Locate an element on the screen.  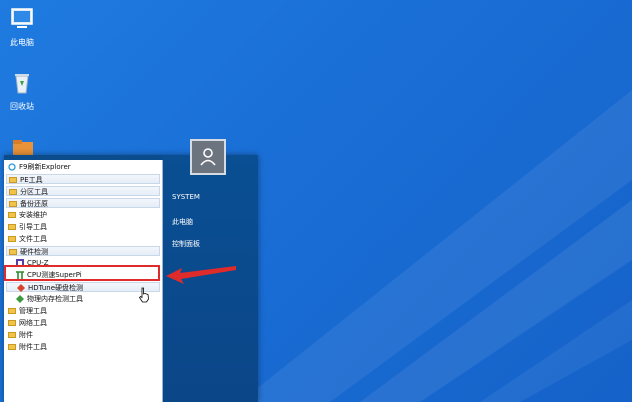
menu-item-label: F9刷新Explorer is located at coordinates (45, 167).